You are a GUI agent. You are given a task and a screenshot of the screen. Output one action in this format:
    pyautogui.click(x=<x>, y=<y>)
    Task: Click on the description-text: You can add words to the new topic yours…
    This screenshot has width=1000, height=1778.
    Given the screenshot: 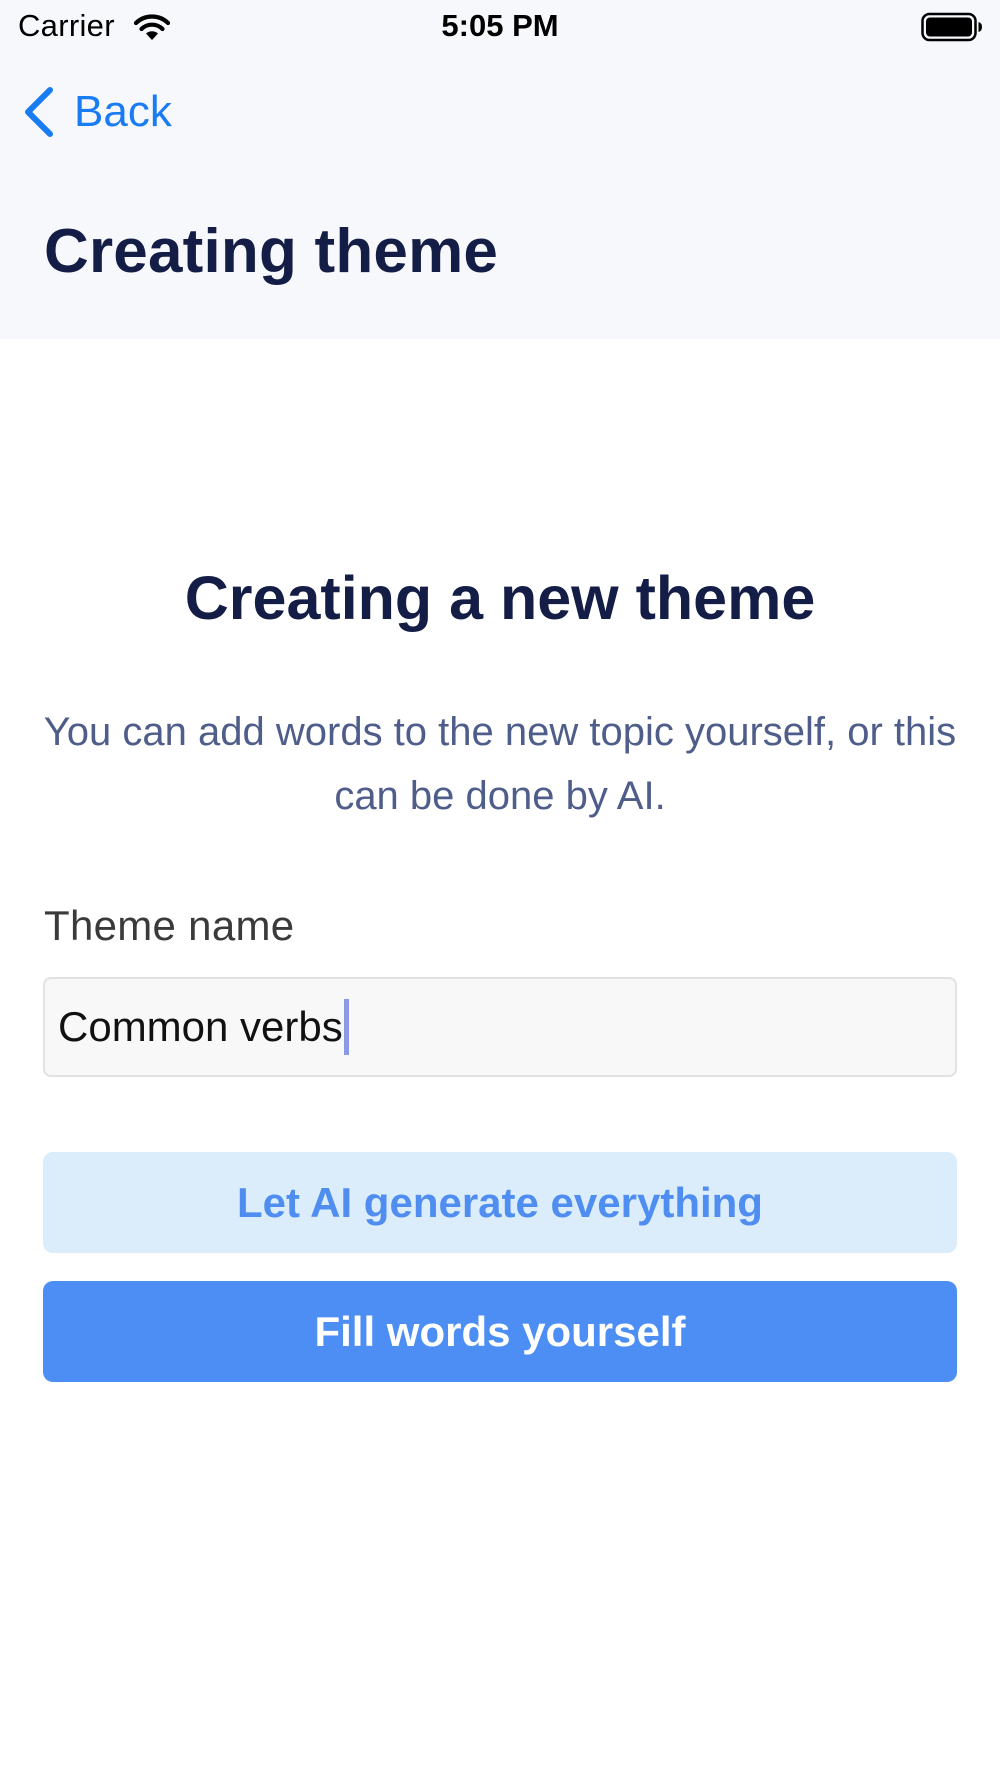 What is the action you would take?
    pyautogui.click(x=500, y=764)
    